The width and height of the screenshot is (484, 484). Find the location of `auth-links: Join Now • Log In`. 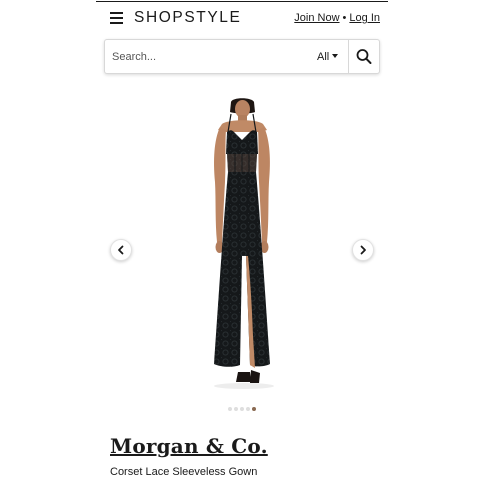

auth-links: Join Now • Log In is located at coordinates (337, 18).